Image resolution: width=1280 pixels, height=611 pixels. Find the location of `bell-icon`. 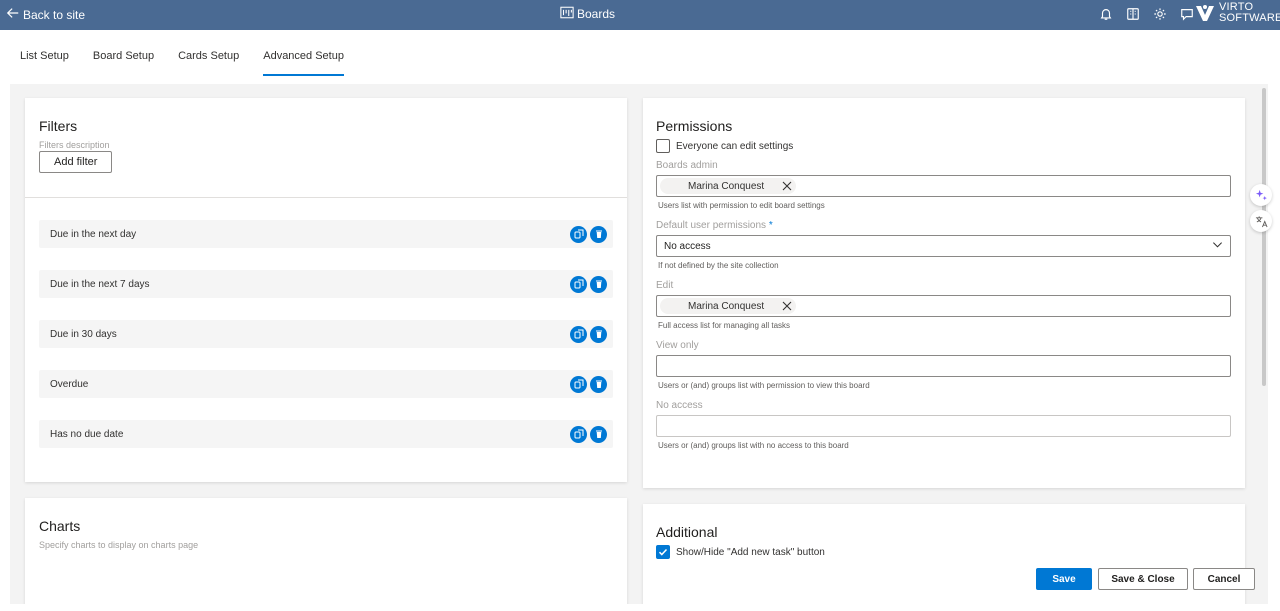

bell-icon is located at coordinates (1106, 14).